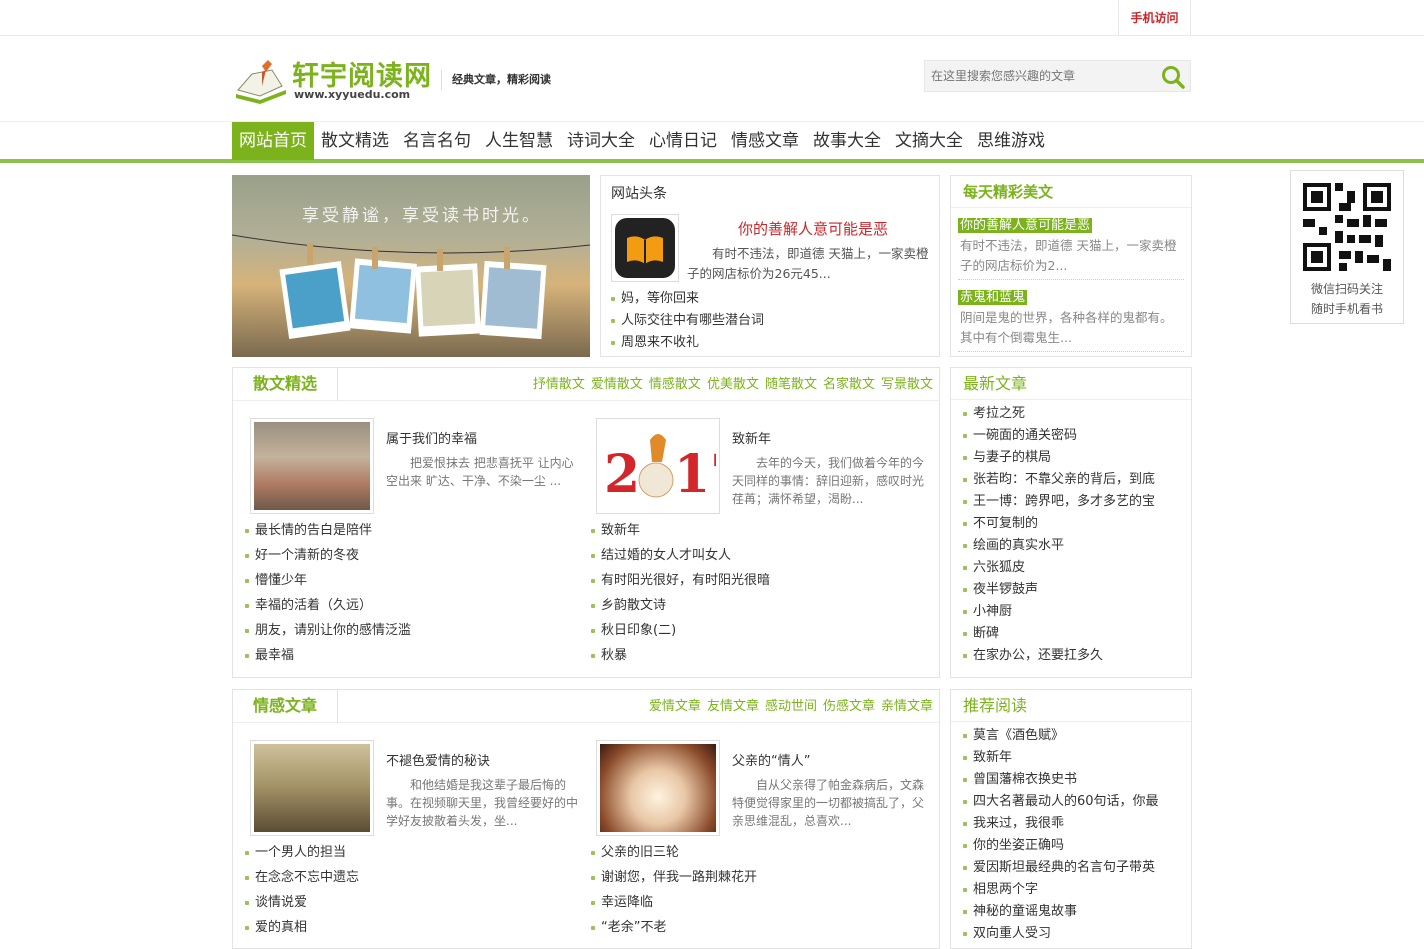  I want to click on headline-title: 网站头条, so click(639, 194).